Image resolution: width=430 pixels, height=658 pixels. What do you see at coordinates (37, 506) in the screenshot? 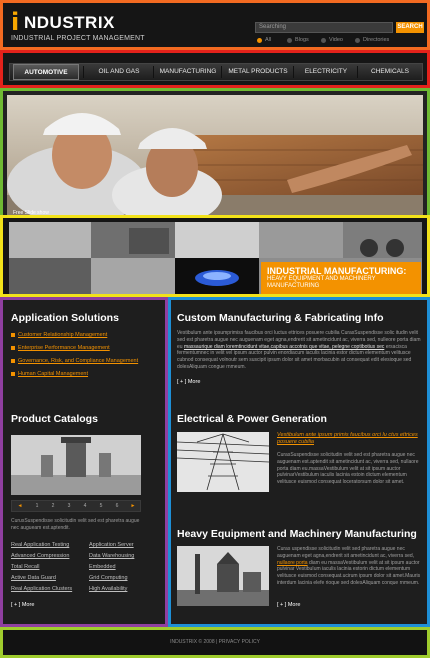
I see `pager-page: 1` at bounding box center [37, 506].